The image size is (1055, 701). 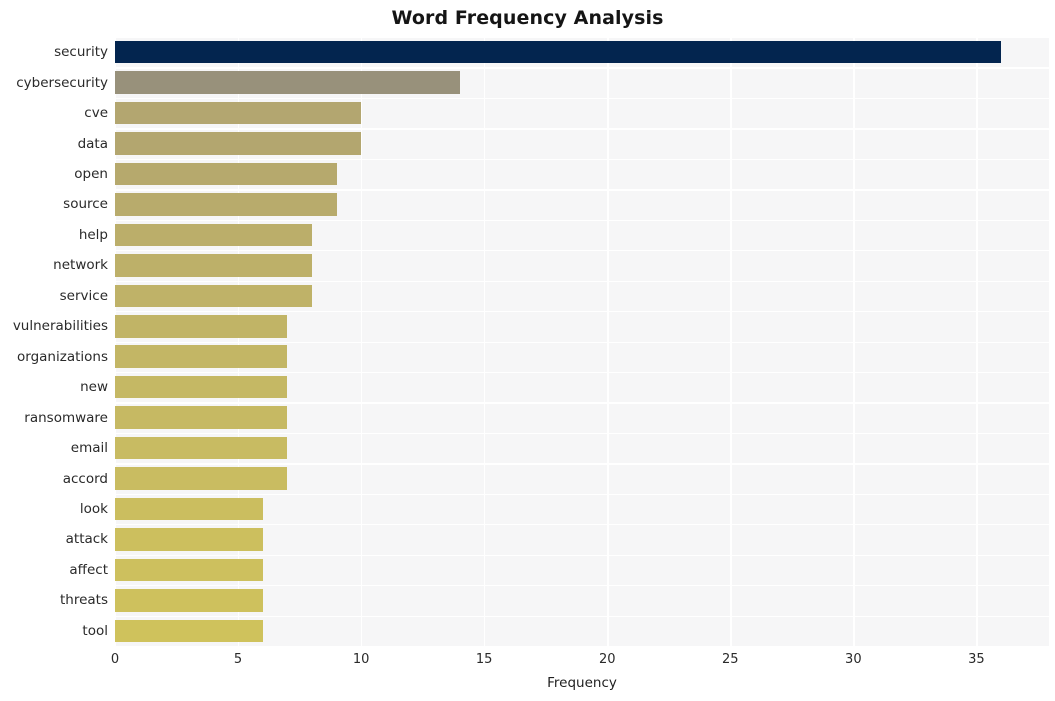 I want to click on y-axis-tick-label: open, so click(x=91, y=174).